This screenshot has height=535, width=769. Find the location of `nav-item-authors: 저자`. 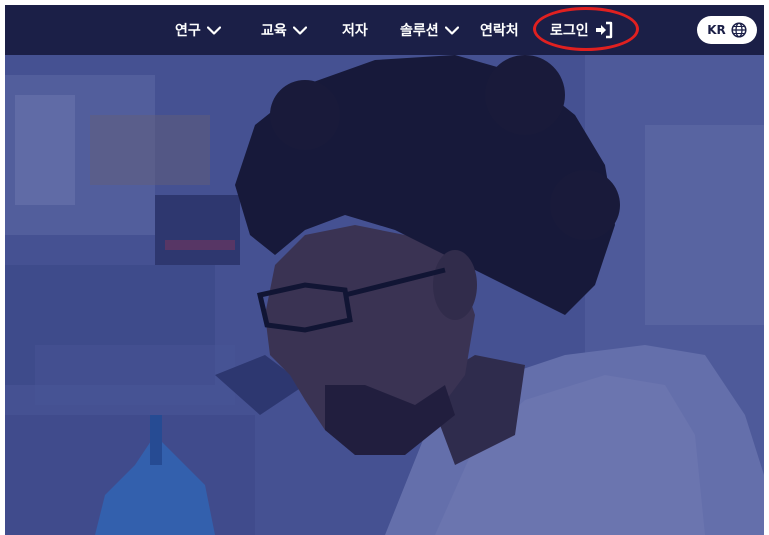

nav-item-authors: 저자 is located at coordinates (355, 30).